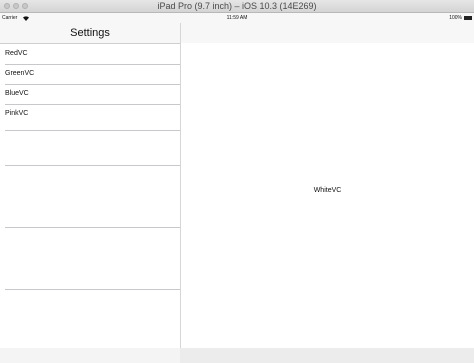 This screenshot has height=363, width=474. Describe the element at coordinates (17, 93) in the screenshot. I see `list-item-label: BlueVC` at that location.